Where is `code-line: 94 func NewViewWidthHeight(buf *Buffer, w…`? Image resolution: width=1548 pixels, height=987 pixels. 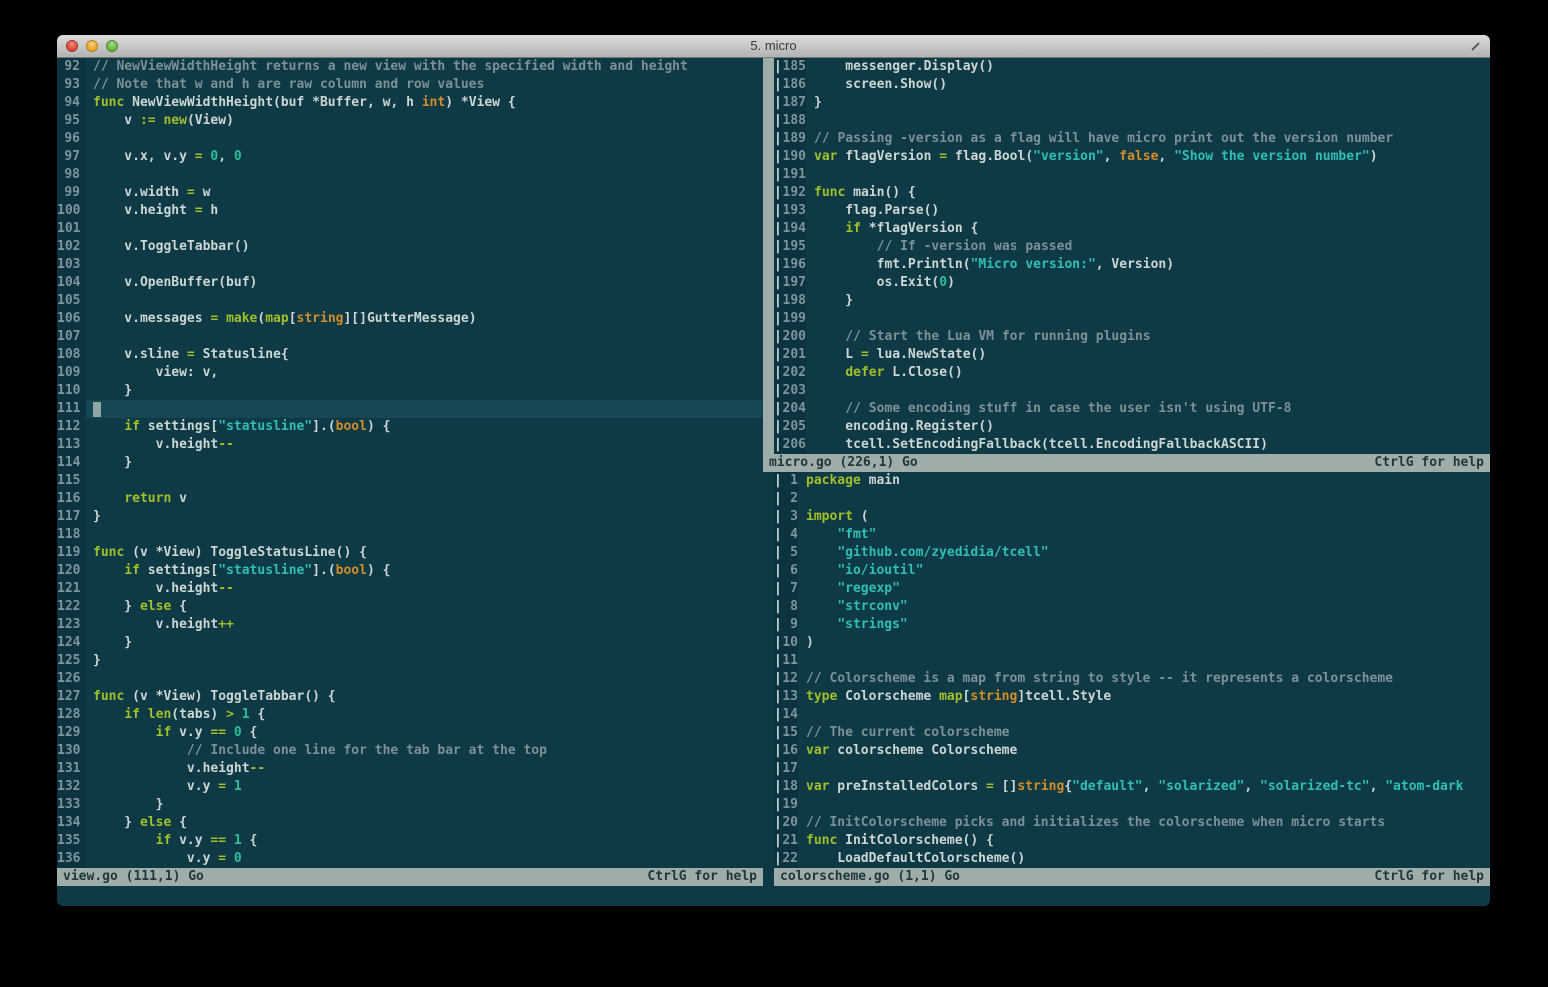
code-line: 94 func NewViewWidthHeight(buf *Buffer, w… is located at coordinates (410, 103).